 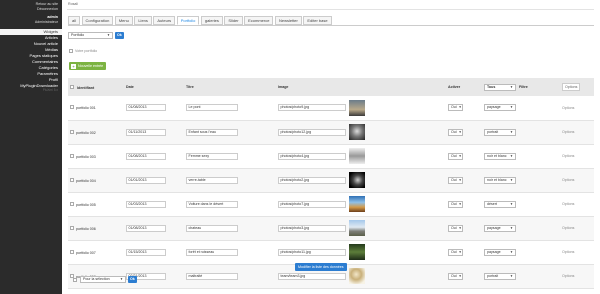 I want to click on title-input: Enfant sous l'eau, so click(x=212, y=132).